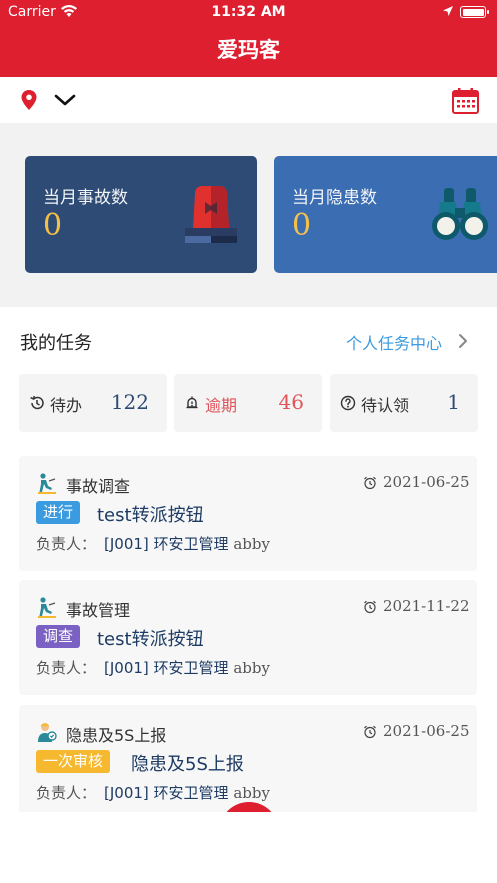 The width and height of the screenshot is (497, 883). What do you see at coordinates (37, 402) in the screenshot?
I see `history-icon` at bounding box center [37, 402].